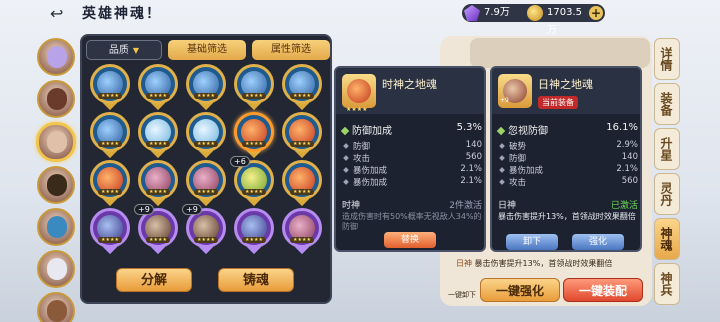 Image resolution: width=720 pixels, height=322 pixels. I want to click on sub-stat-row: 防御 140, so click(412, 146).